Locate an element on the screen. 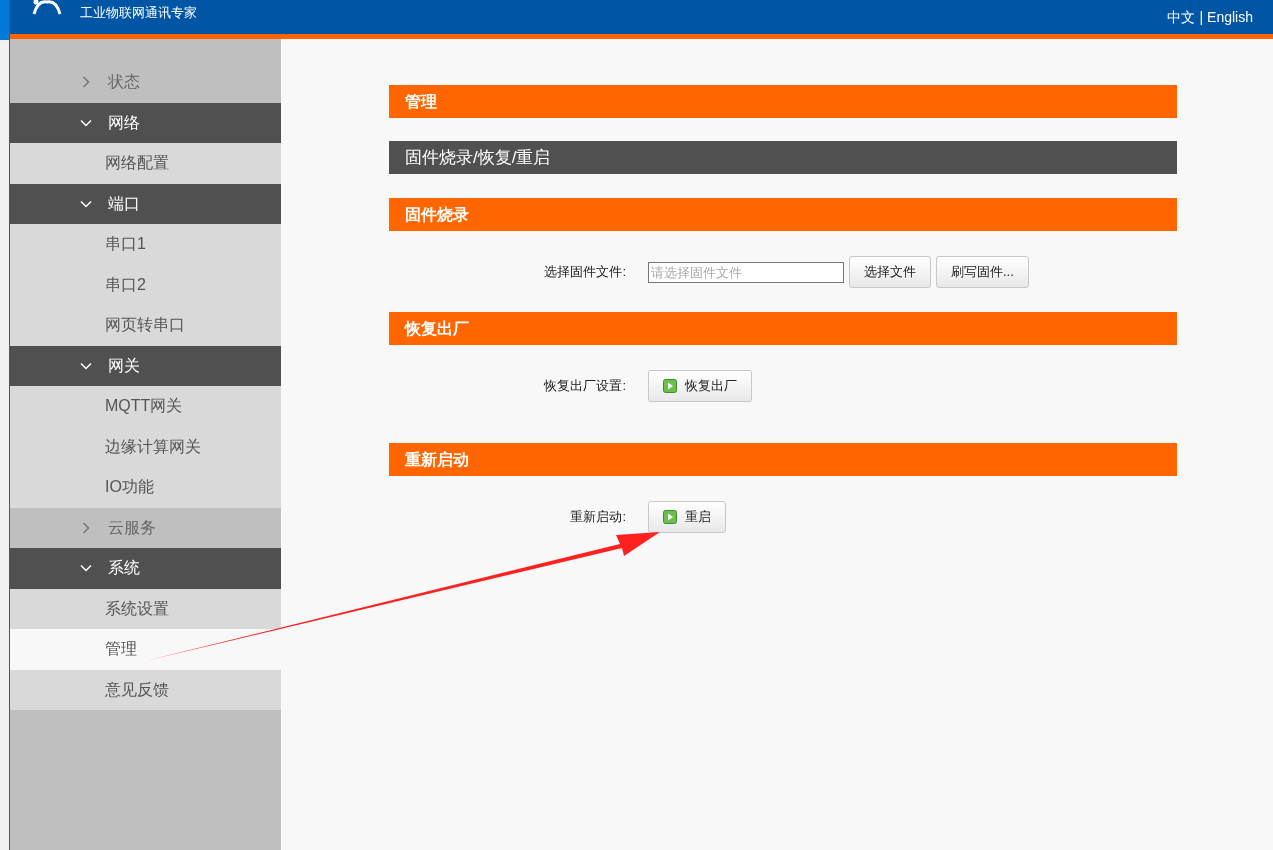  sidebar-item: 意见反馈 is located at coordinates (145, 689).